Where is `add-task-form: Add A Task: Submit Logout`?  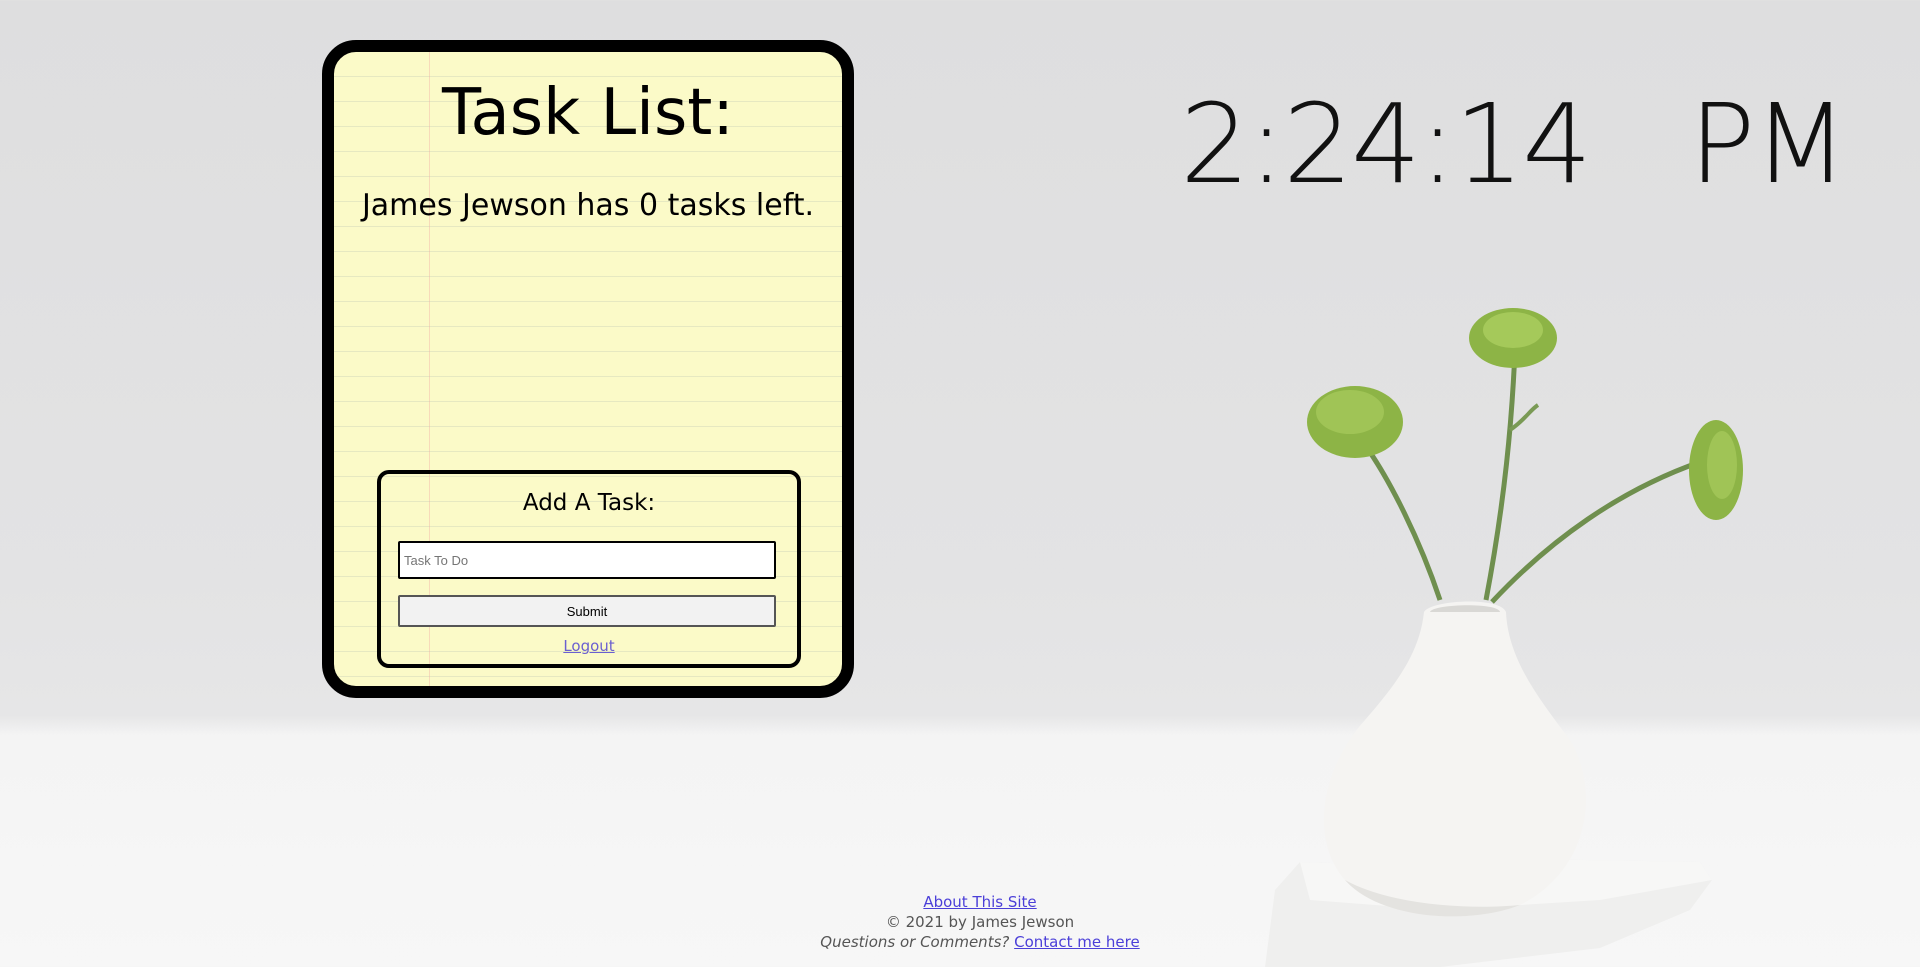 add-task-form: Add A Task: Submit Logout is located at coordinates (589, 569).